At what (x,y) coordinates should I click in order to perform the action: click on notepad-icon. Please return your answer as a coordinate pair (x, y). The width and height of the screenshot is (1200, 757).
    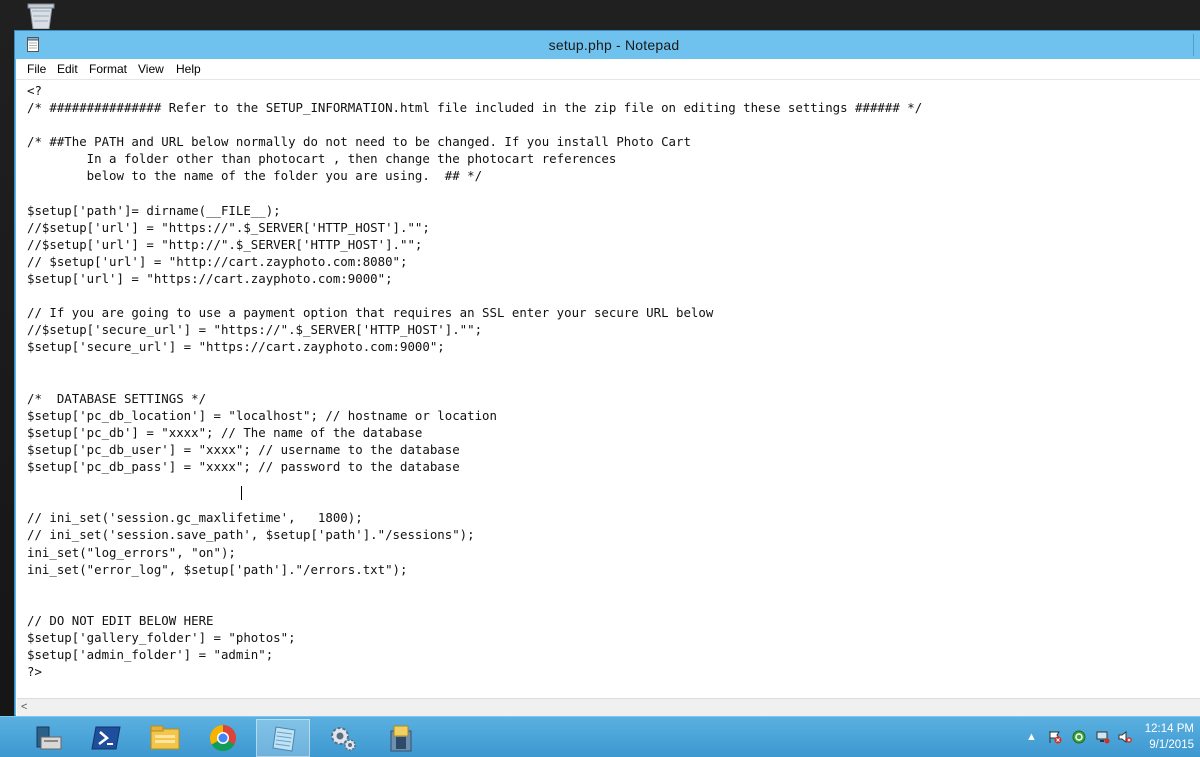
    Looking at the image, I should click on (284, 739).